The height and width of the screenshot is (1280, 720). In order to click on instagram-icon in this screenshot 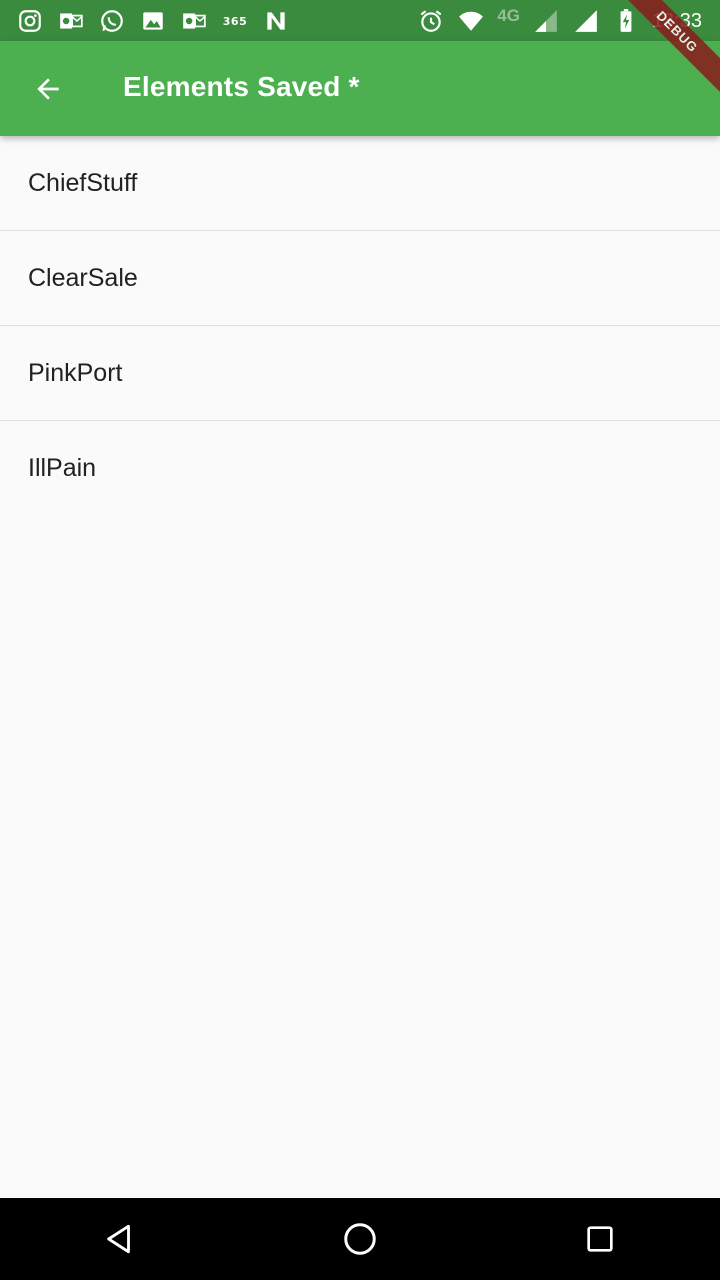, I will do `click(30, 21)`.